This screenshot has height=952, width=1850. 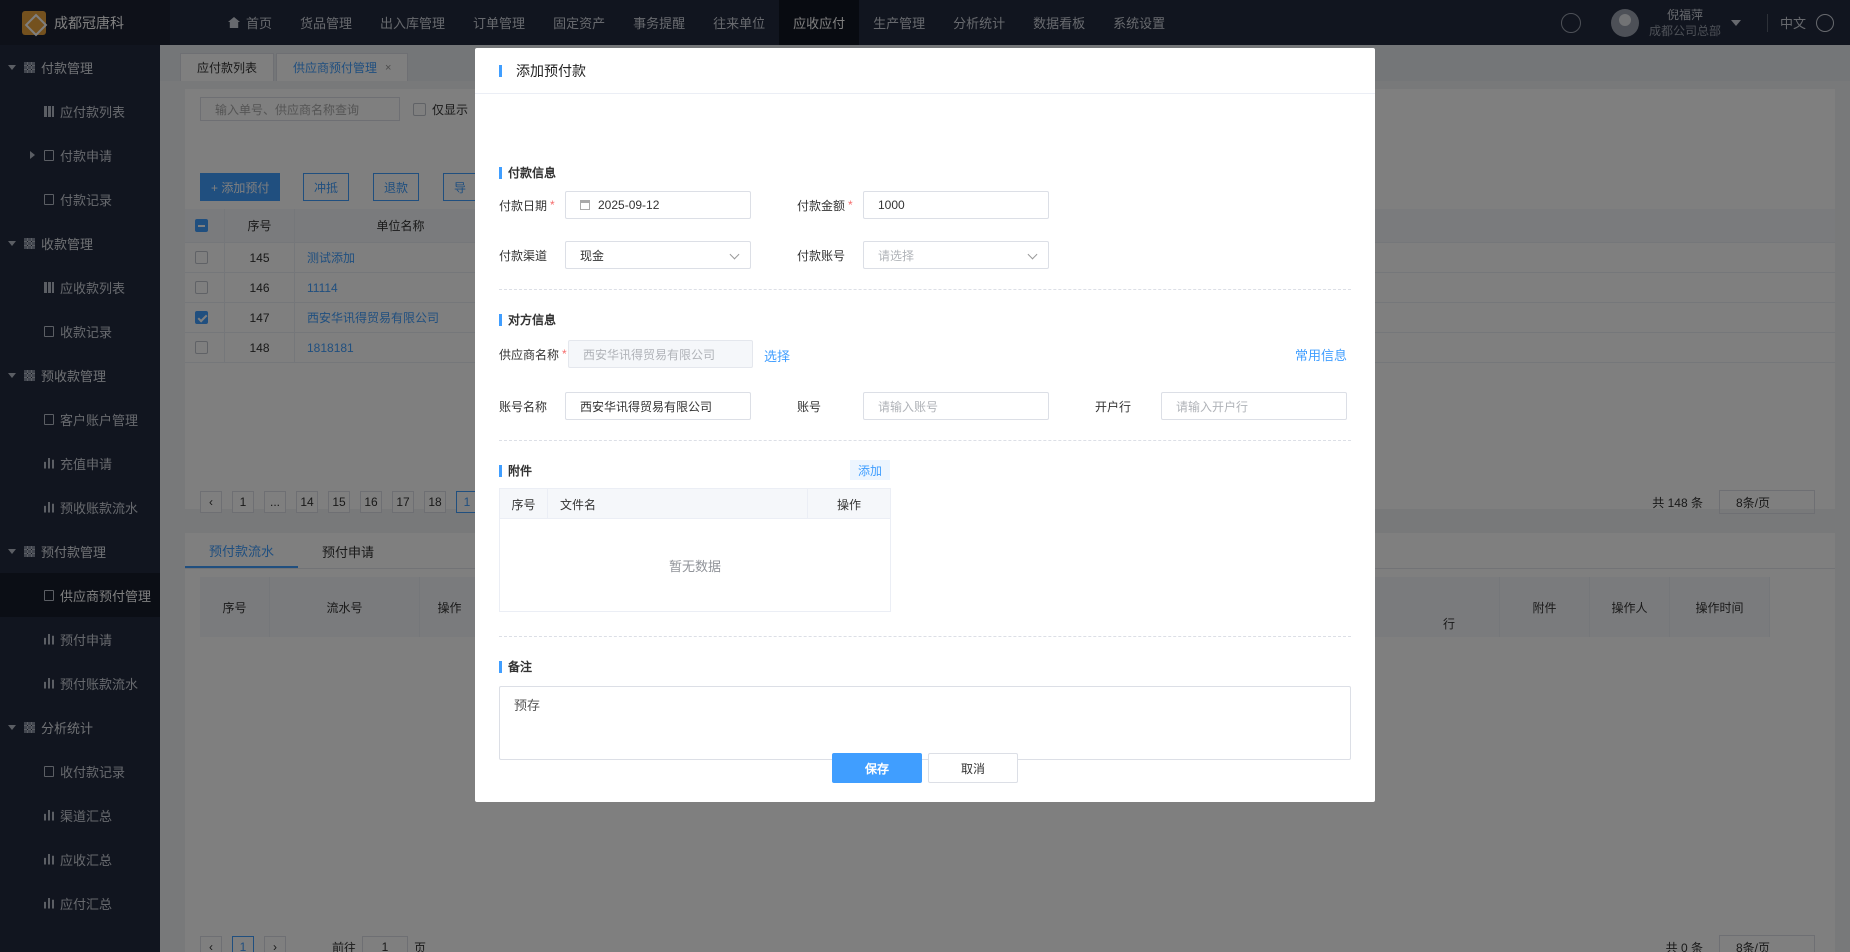 What do you see at coordinates (877, 768) in the screenshot?
I see `save-button: 保存` at bounding box center [877, 768].